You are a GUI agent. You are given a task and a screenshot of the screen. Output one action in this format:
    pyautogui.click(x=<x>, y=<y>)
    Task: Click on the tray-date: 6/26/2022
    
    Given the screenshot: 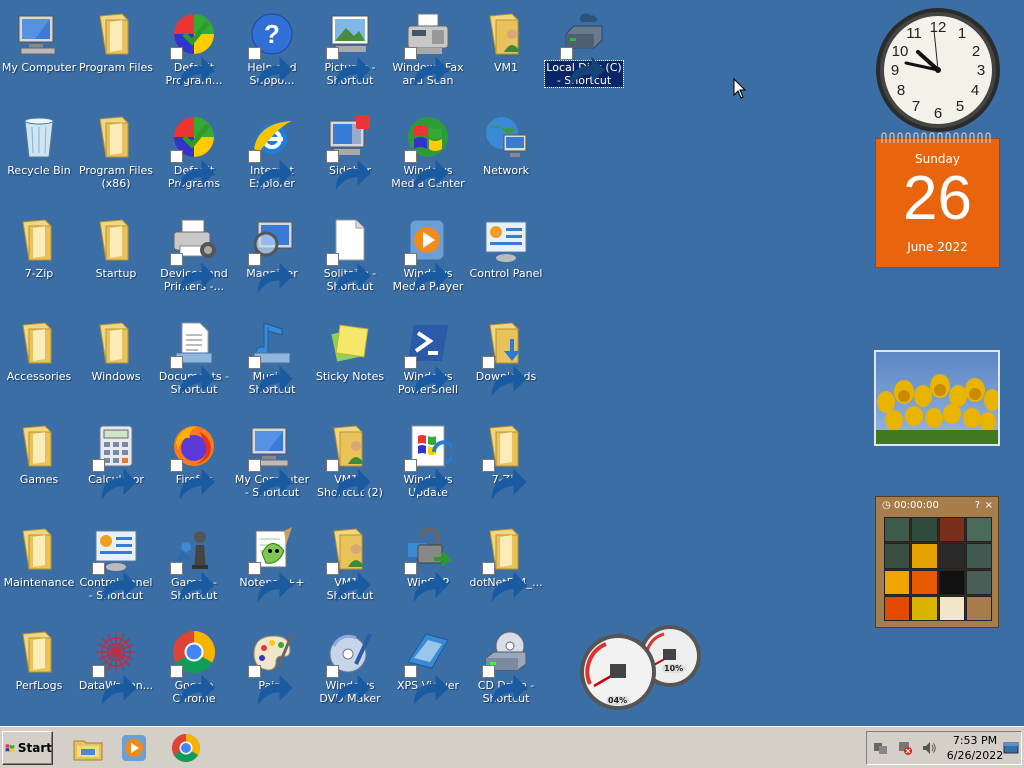 What is the action you would take?
    pyautogui.click(x=975, y=756)
    